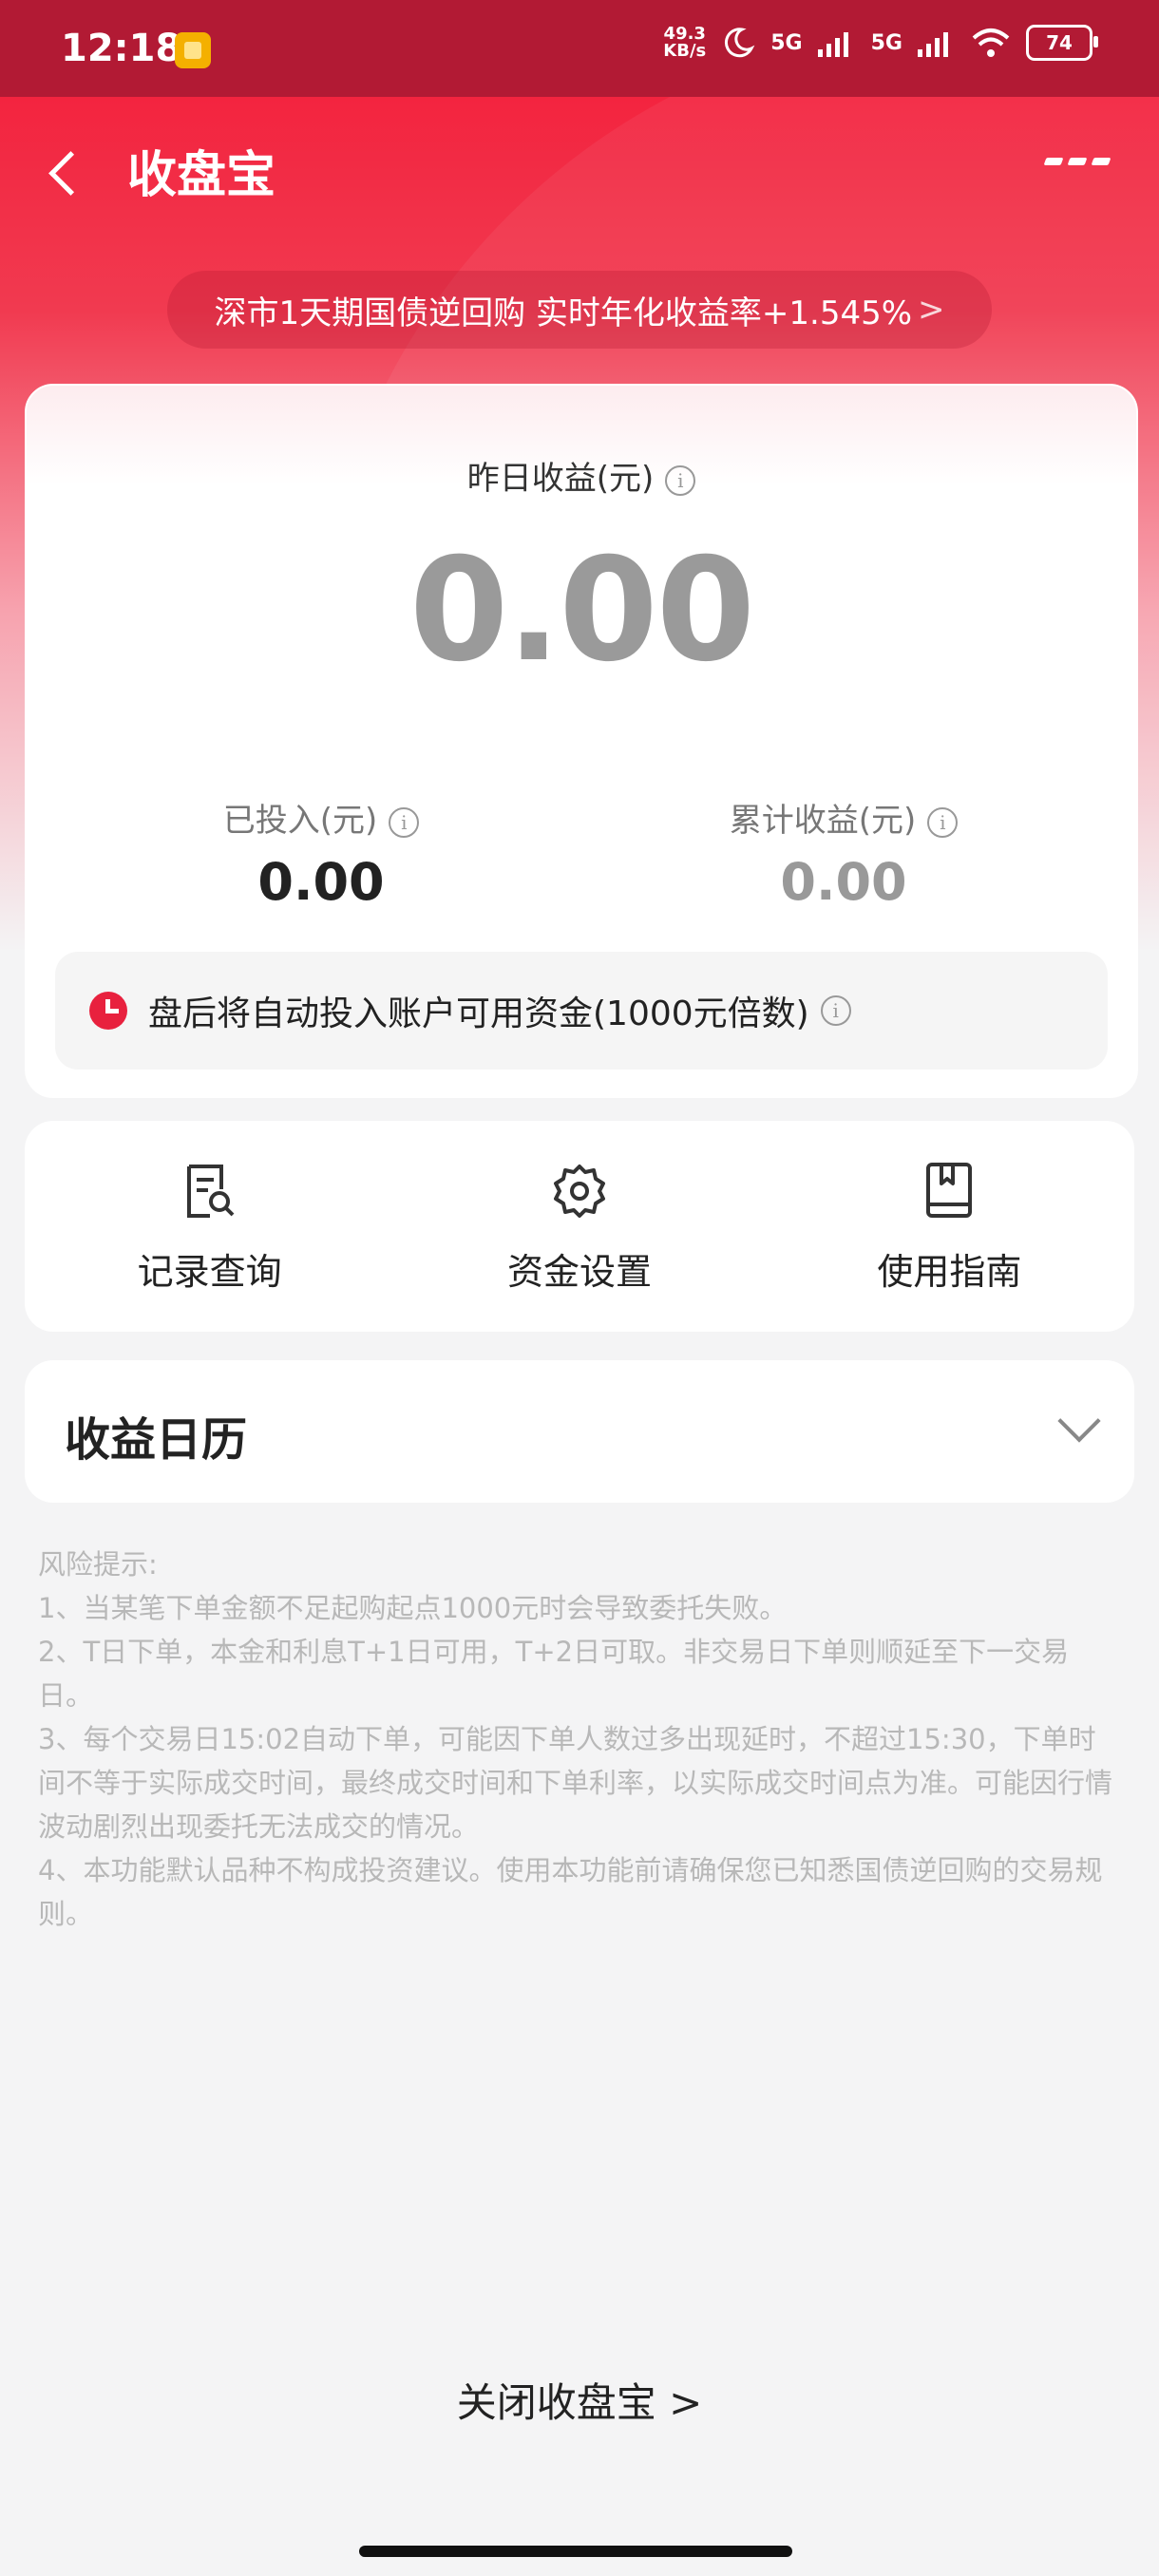  I want to click on record-query-button: 记录查询, so click(209, 1226).